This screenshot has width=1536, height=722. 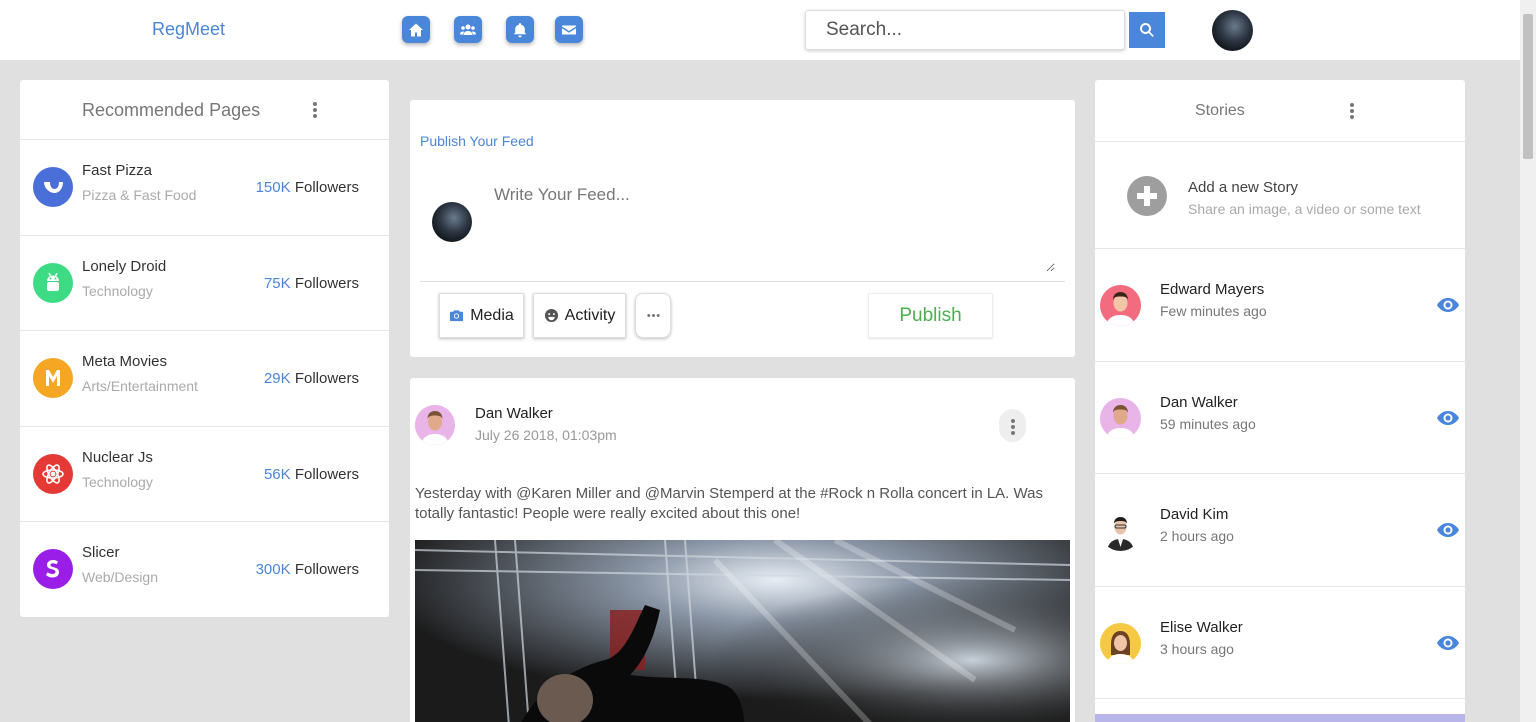 What do you see at coordinates (53, 569) in the screenshot?
I see `slicer-logo-icon` at bounding box center [53, 569].